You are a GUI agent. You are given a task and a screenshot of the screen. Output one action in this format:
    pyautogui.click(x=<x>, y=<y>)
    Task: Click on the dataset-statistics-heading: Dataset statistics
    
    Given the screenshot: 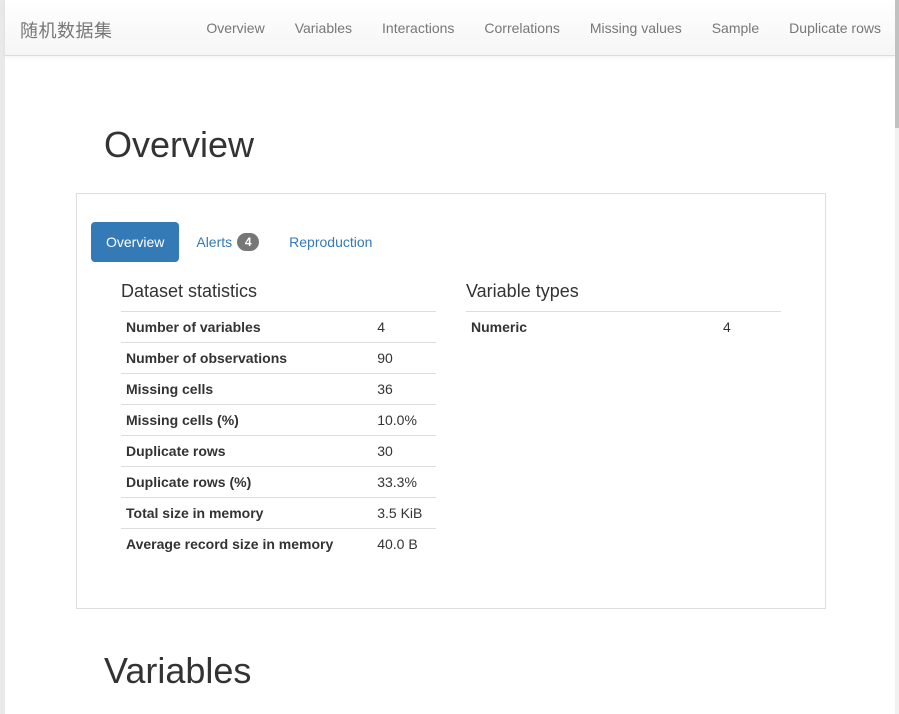 What is the action you would take?
    pyautogui.click(x=189, y=291)
    